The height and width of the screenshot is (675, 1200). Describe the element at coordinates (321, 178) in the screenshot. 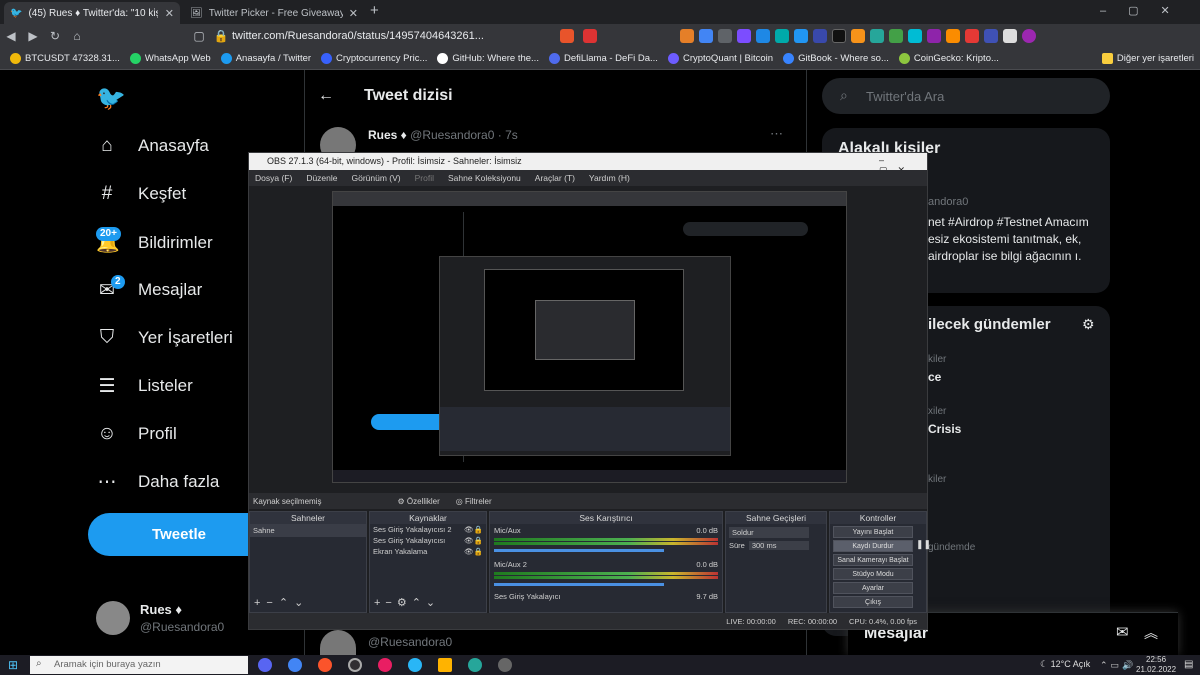

I see `menu-edit: Düzenle` at that location.